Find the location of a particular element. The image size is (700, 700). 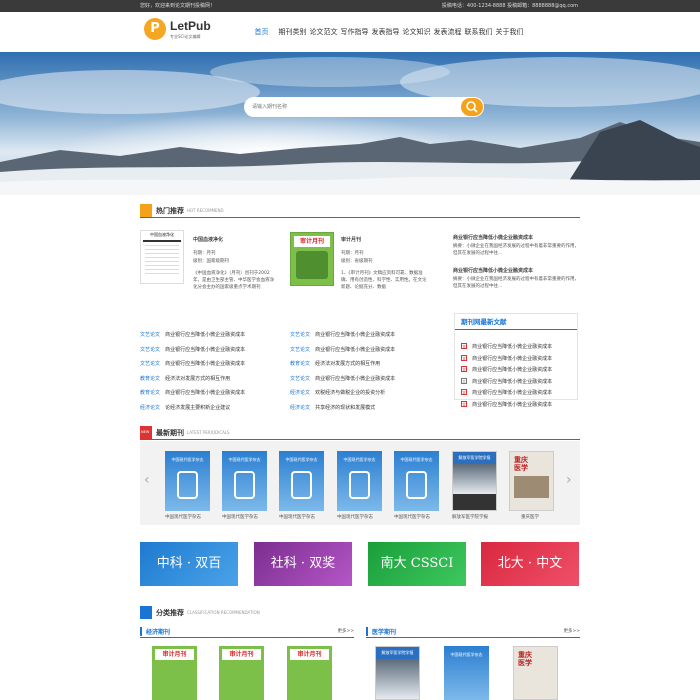

search-input is located at coordinates (352, 107).